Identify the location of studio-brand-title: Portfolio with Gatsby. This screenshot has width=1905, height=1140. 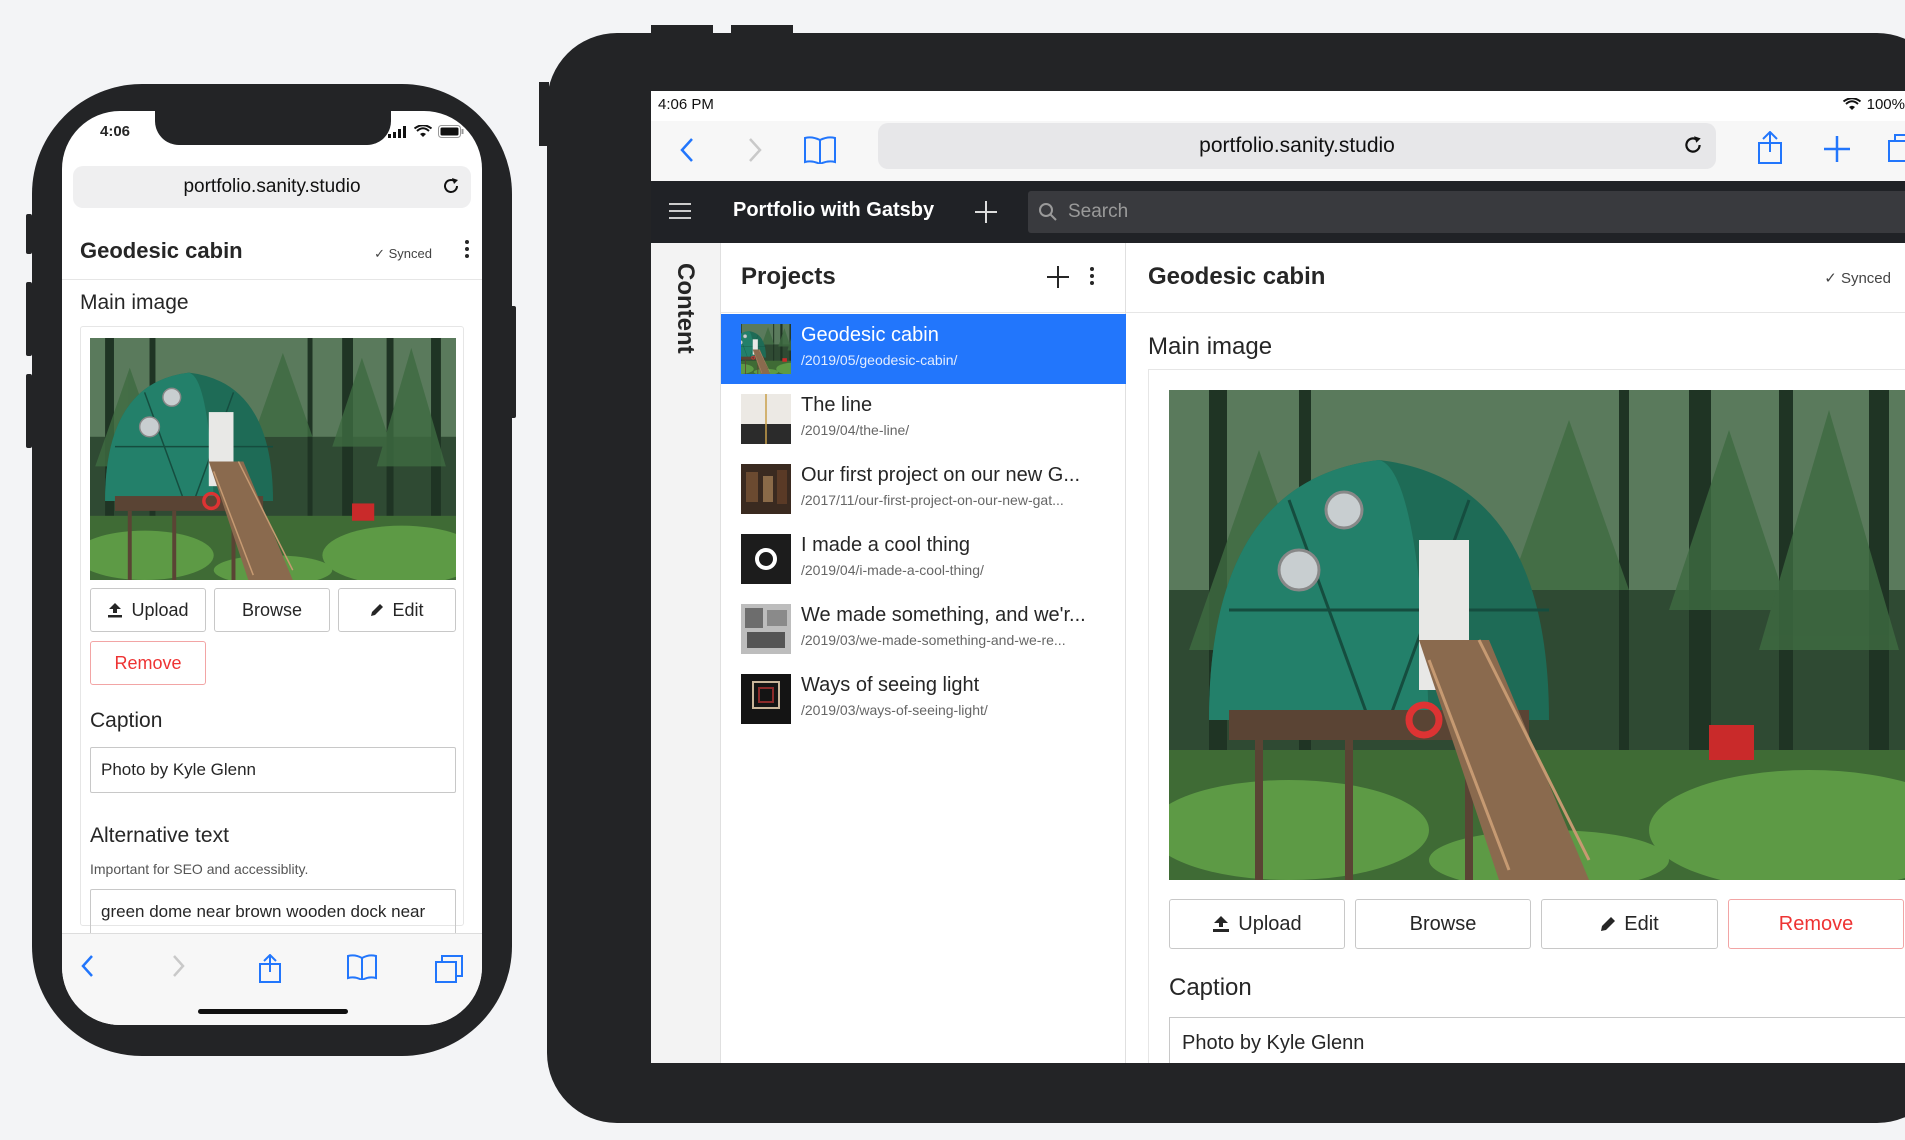
(833, 210).